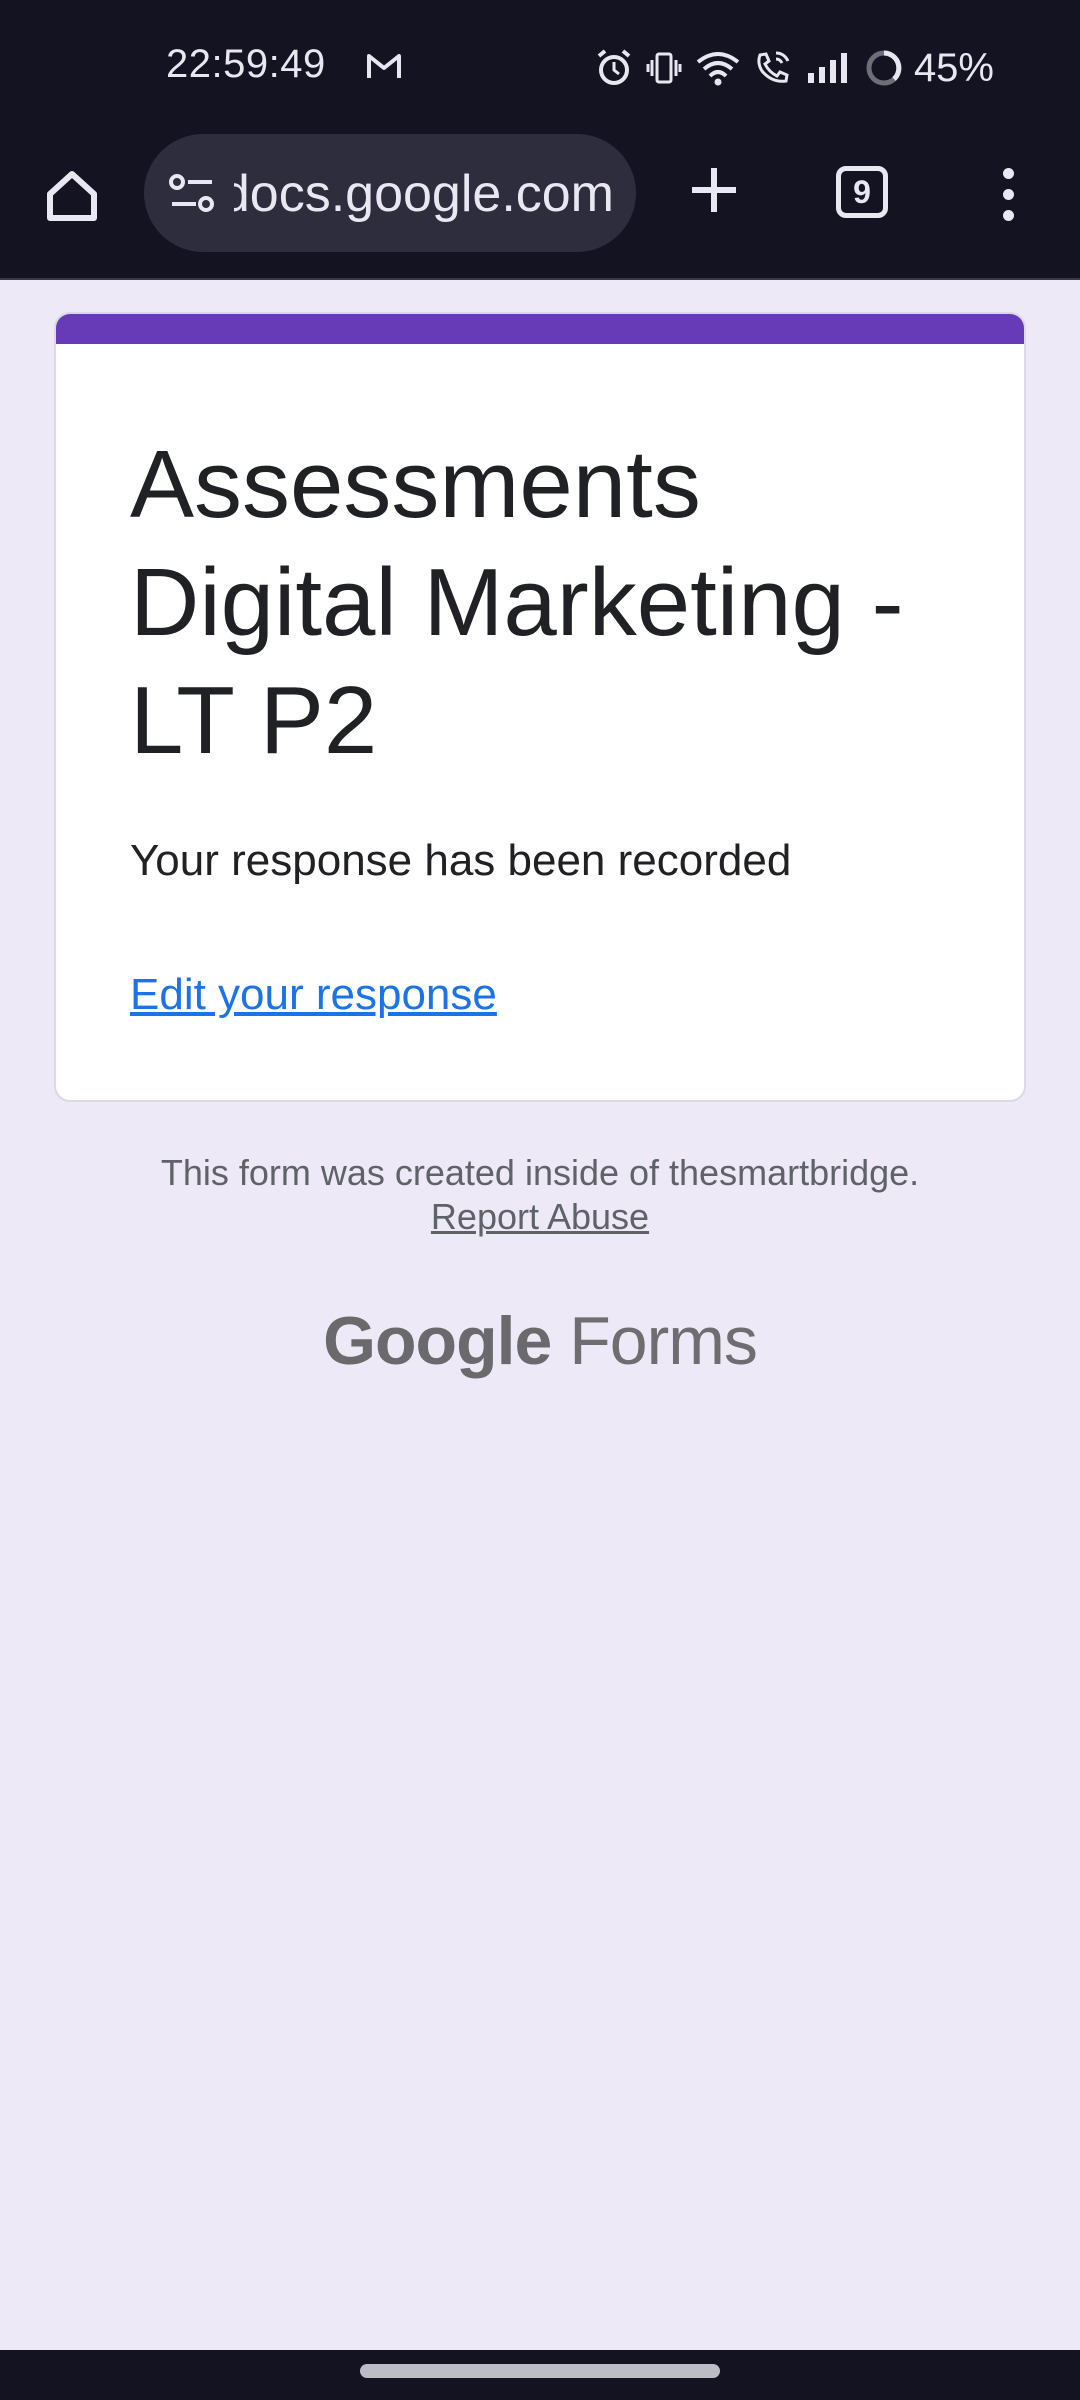 This screenshot has height=2400, width=1080. I want to click on form-accent-bar, so click(540, 329).